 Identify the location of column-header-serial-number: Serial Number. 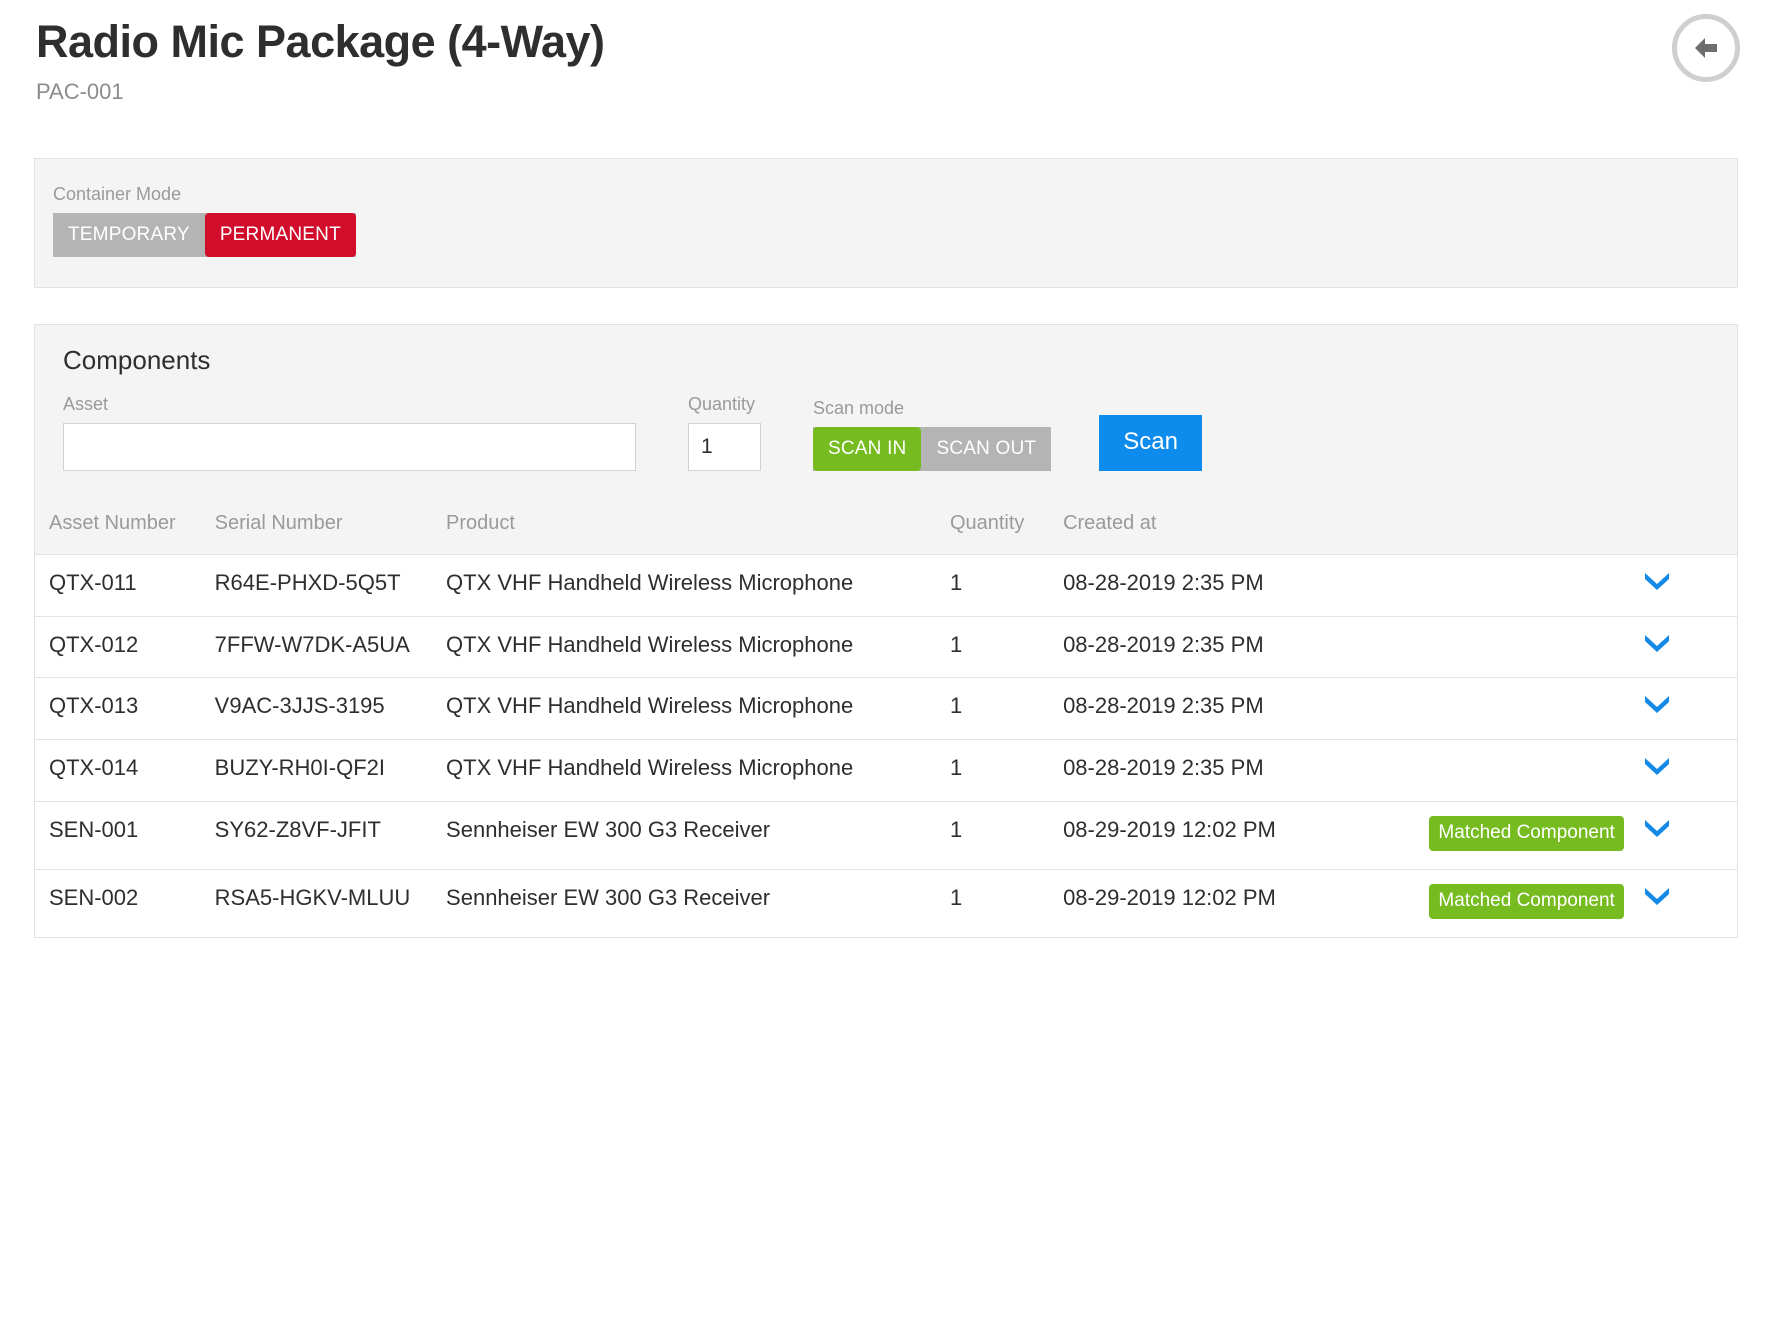
(320, 526).